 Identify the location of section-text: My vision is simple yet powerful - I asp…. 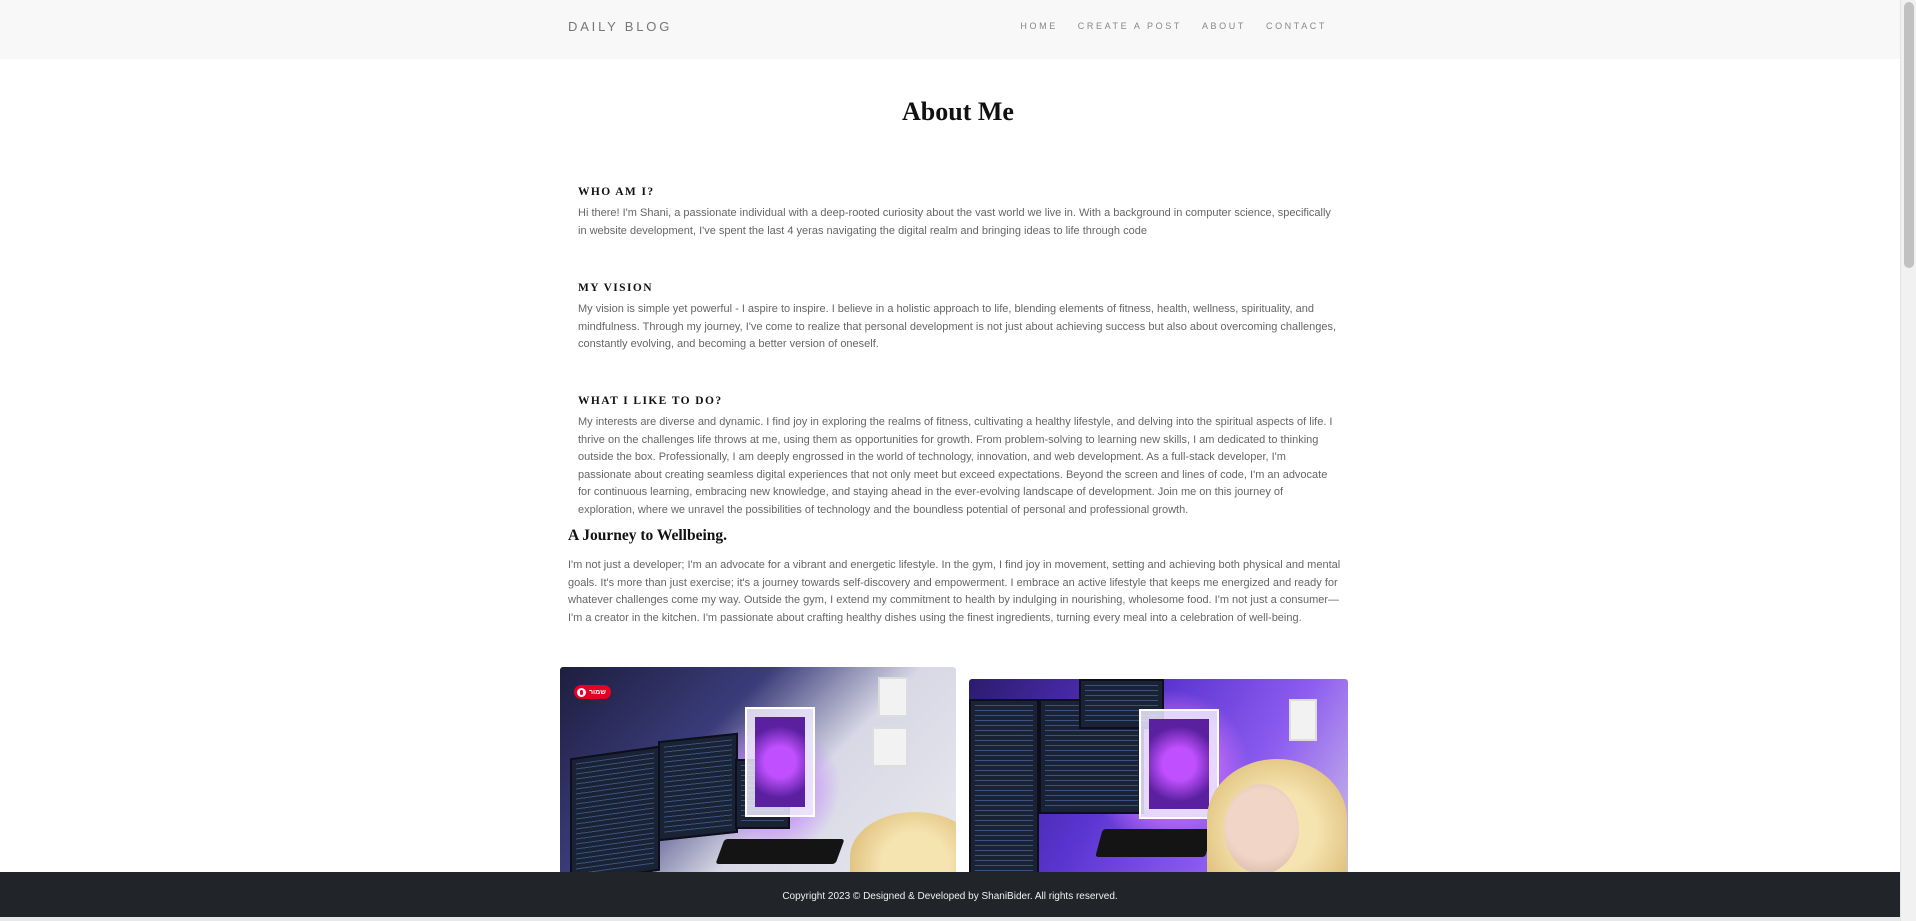
(957, 326).